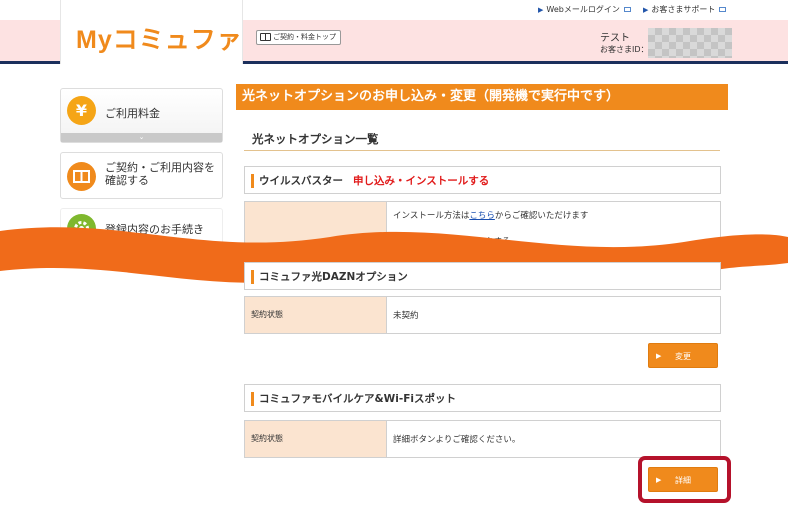 The image size is (788, 510). I want to click on site-logo: Myコミュファ, so click(159, 38).